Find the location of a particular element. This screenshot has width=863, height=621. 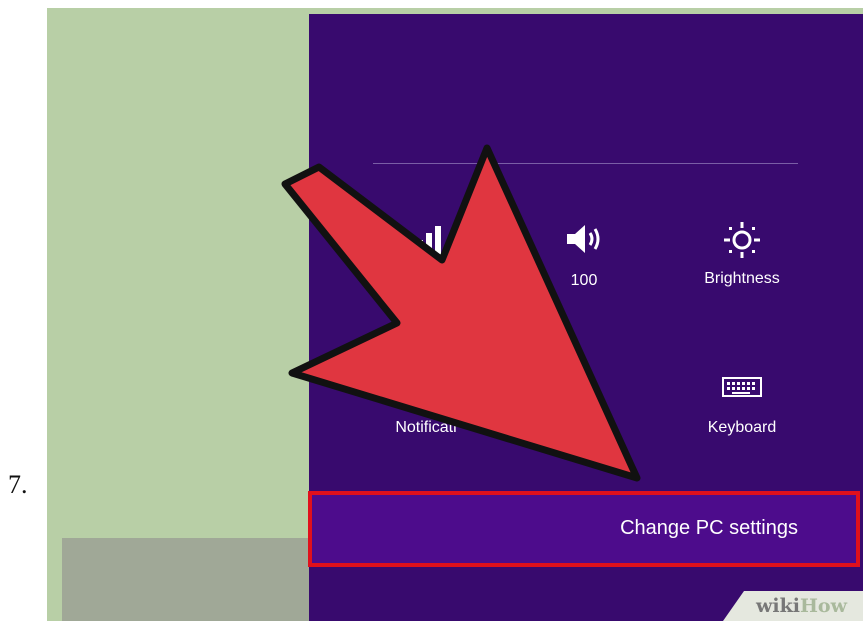

step-number: 7. is located at coordinates (18, 484).